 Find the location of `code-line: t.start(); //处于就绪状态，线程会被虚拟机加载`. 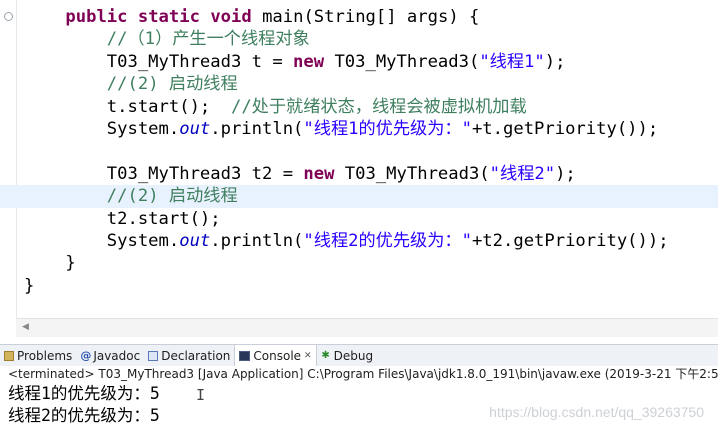

code-line: t.start(); //处于就绪状态，线程会被虚拟机加载 is located at coordinates (359, 107).